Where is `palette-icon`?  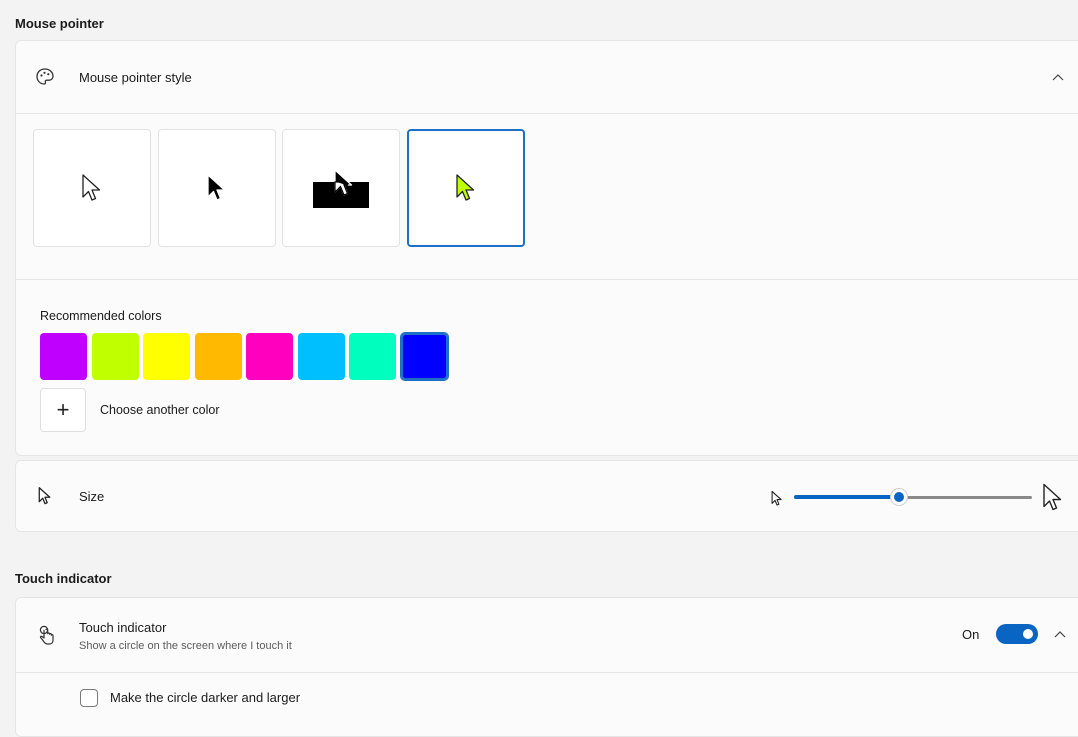
palette-icon is located at coordinates (45, 77).